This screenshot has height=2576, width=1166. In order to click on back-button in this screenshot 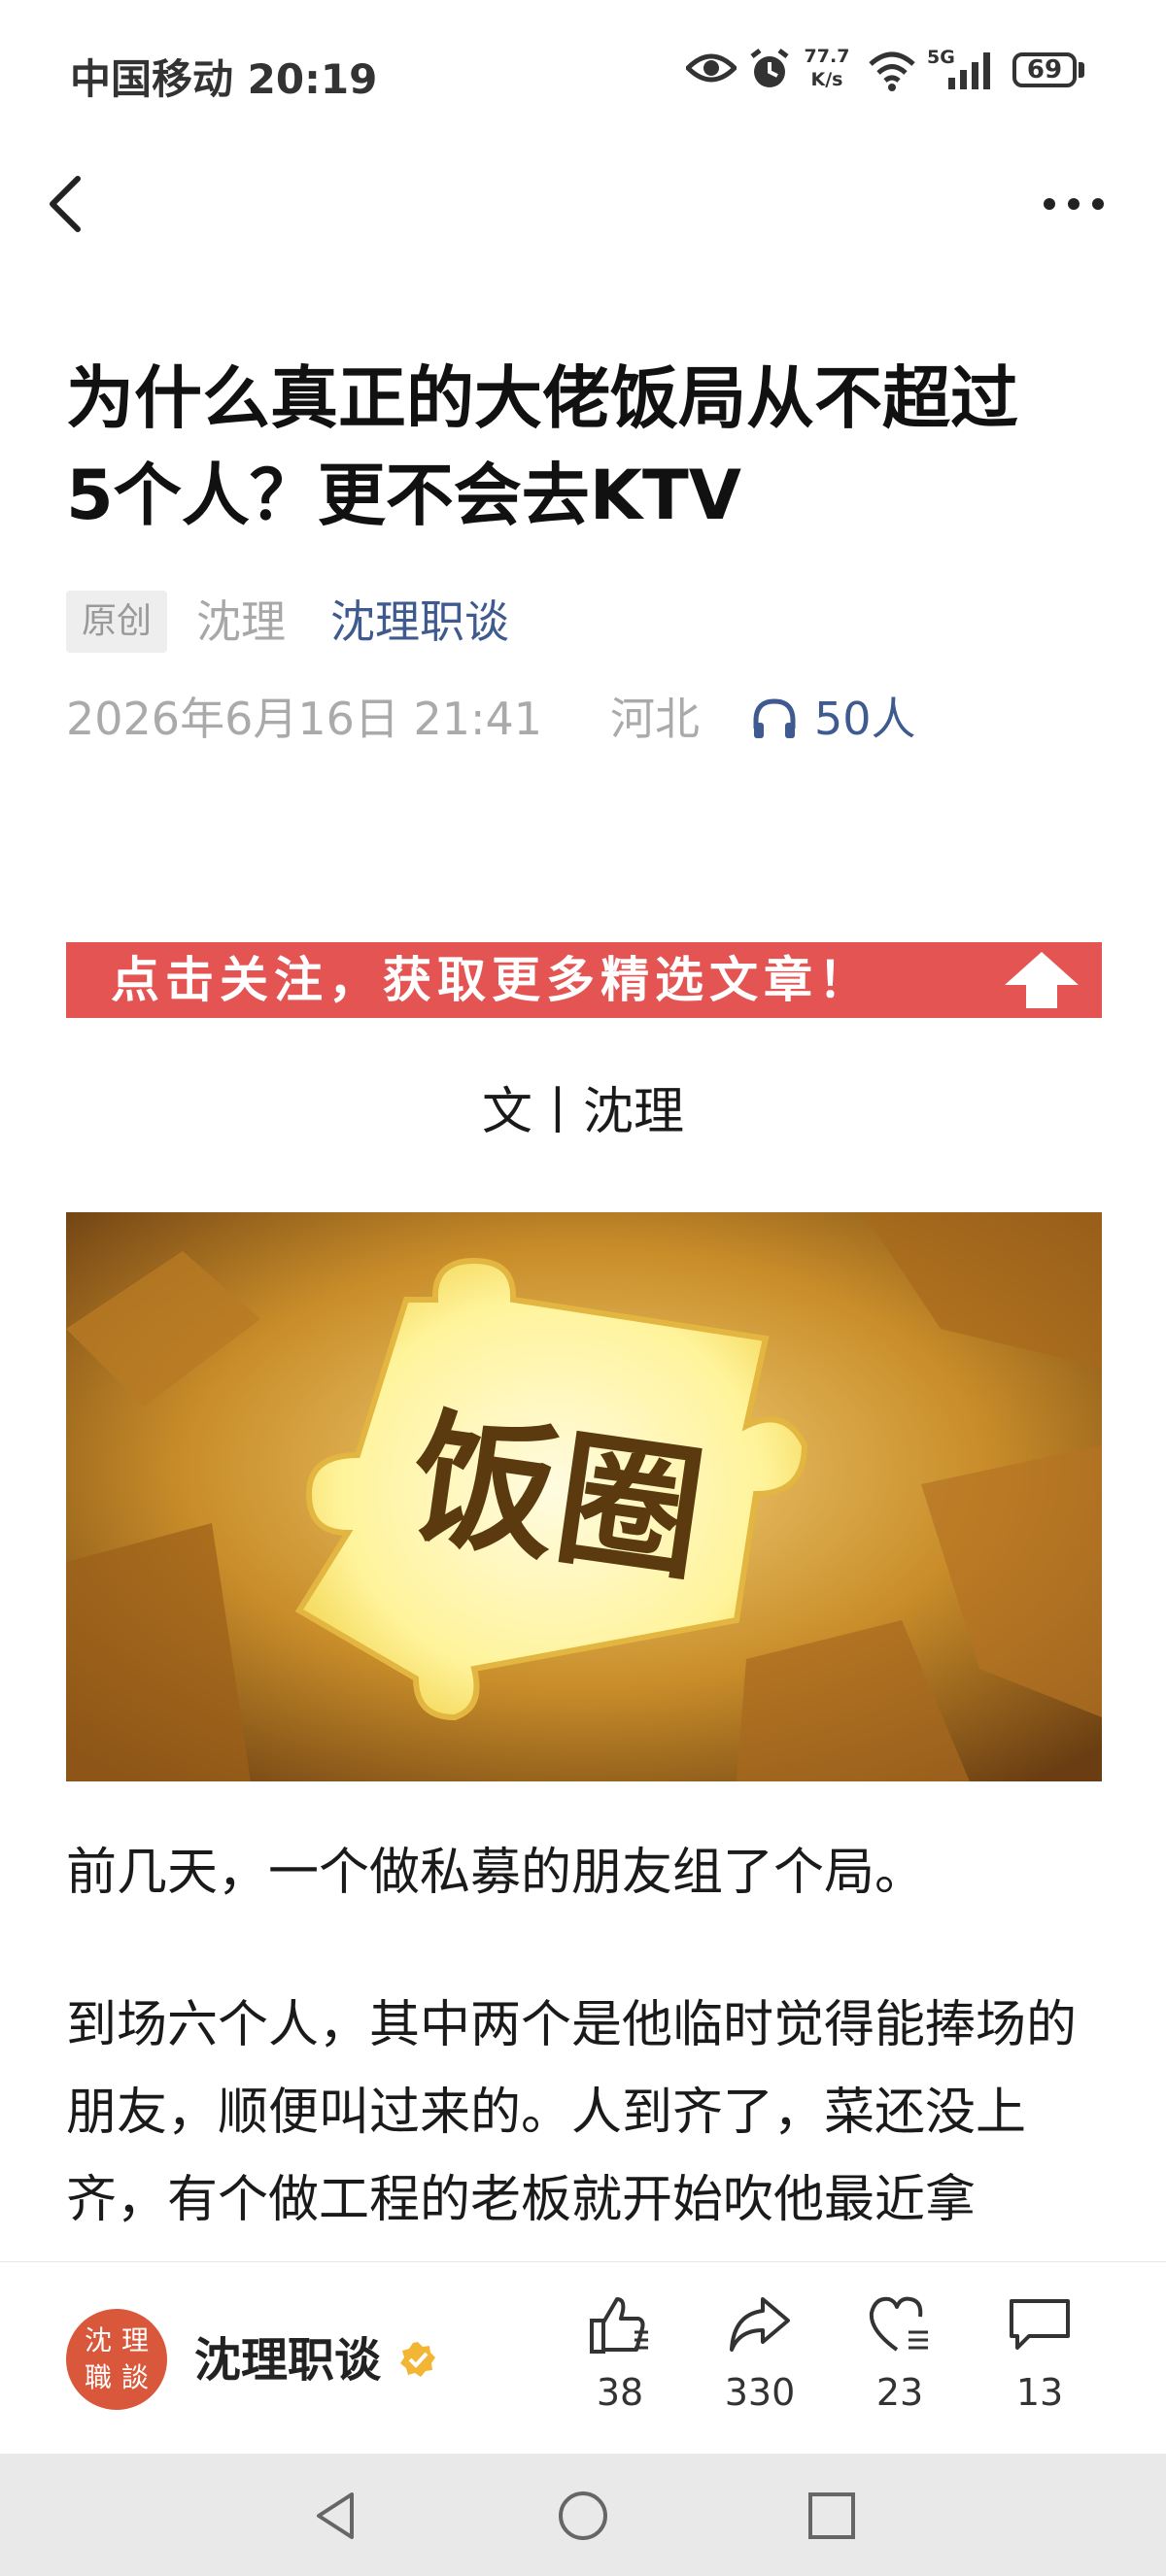, I will do `click(68, 204)`.